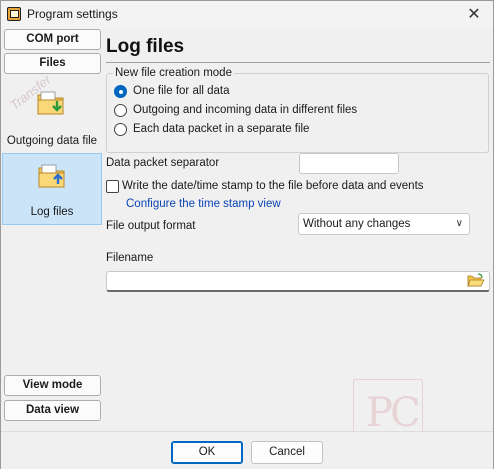  What do you see at coordinates (298, 281) in the screenshot?
I see `filename-input` at bounding box center [298, 281].